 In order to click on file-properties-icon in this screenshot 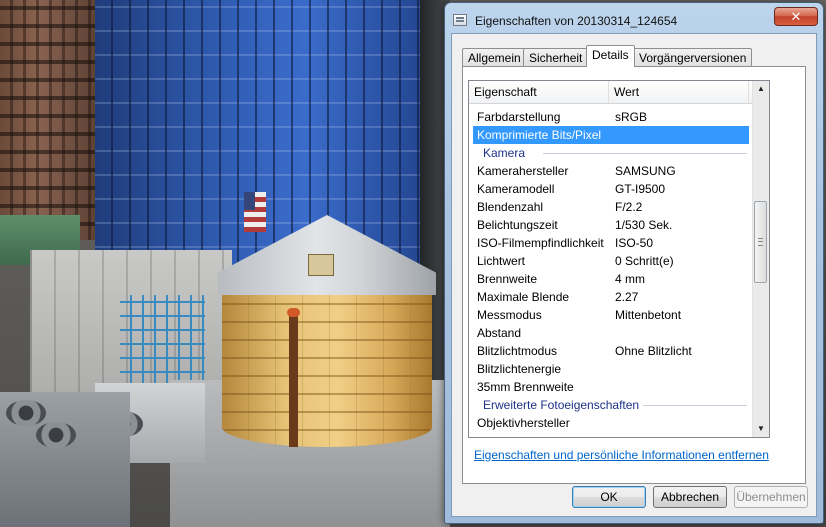, I will do `click(460, 20)`.